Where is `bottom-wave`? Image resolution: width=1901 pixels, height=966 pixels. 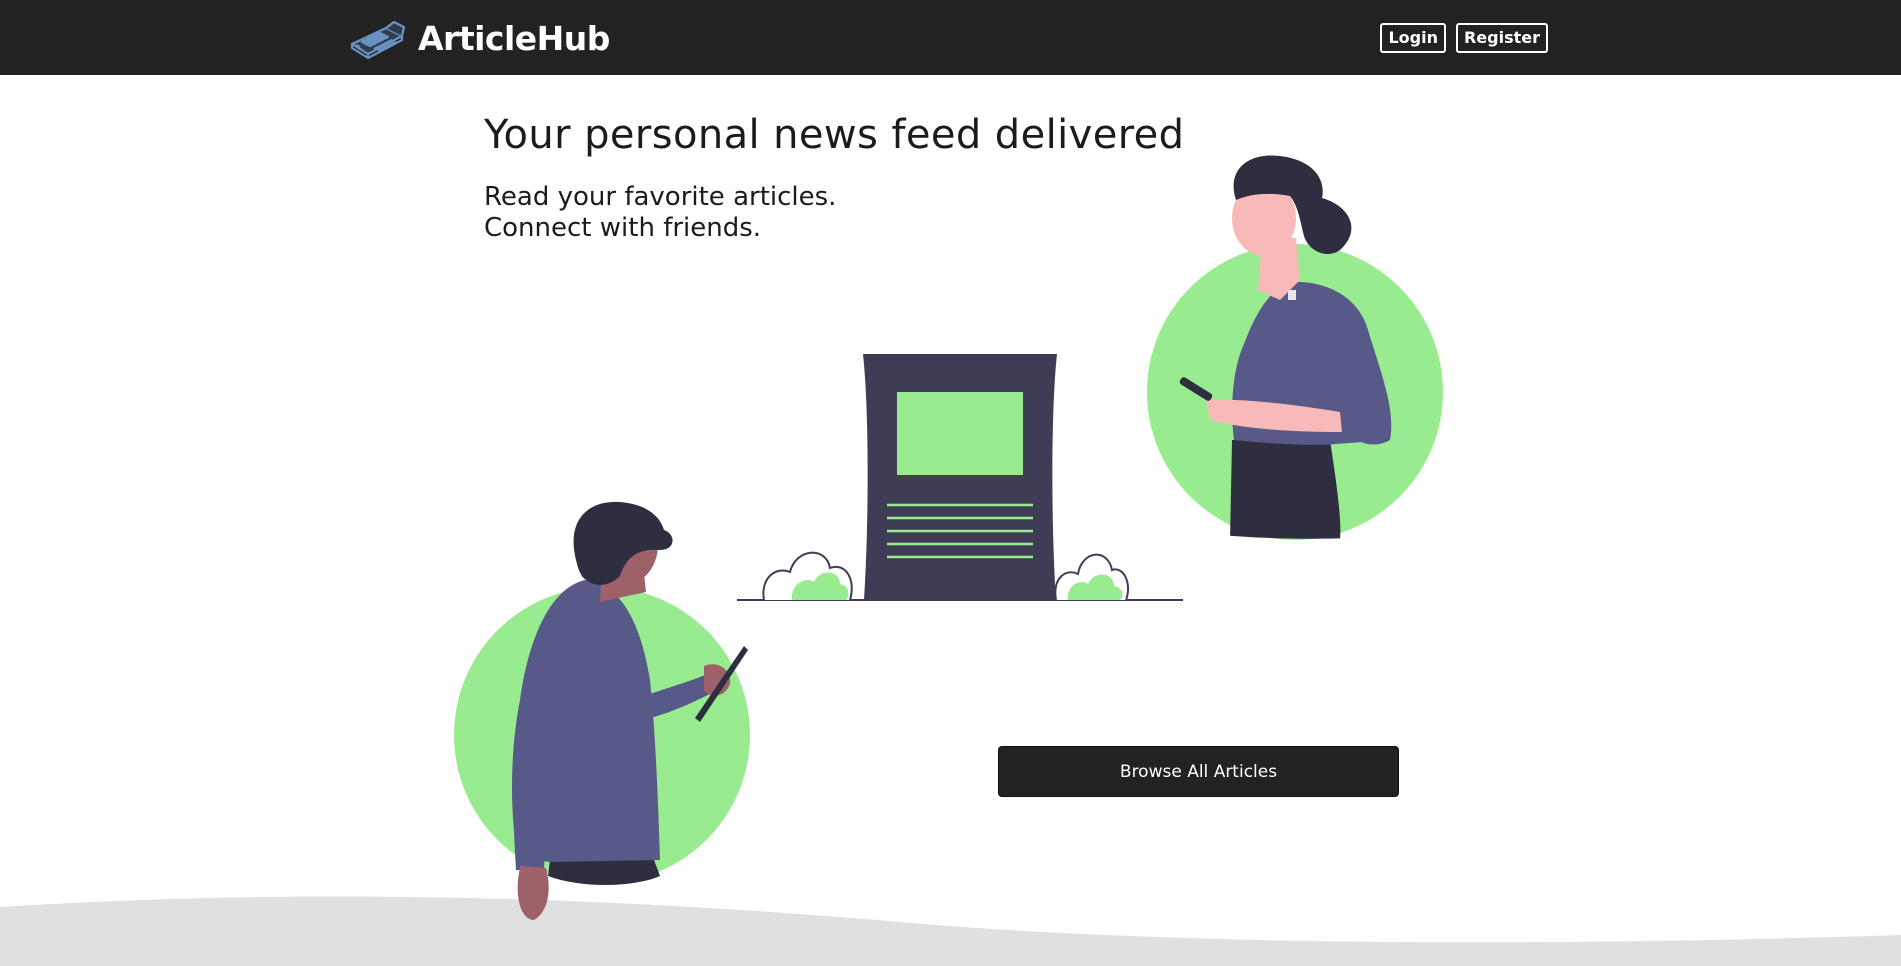 bottom-wave is located at coordinates (950, 931).